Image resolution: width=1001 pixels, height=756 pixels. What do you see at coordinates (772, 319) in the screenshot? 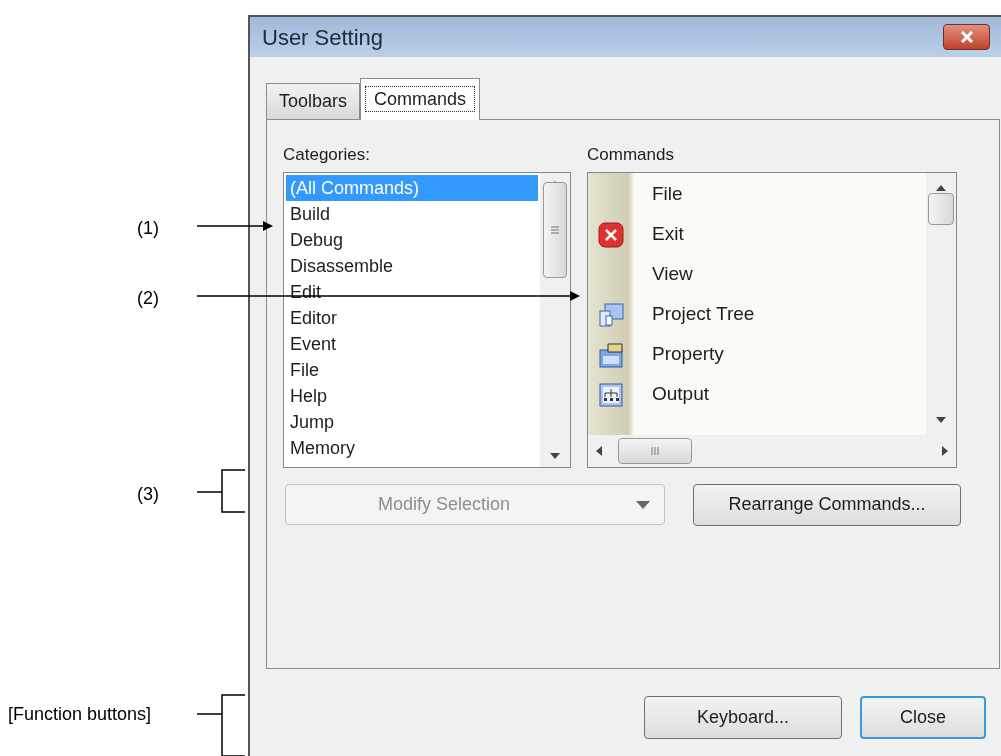
I see `commands-list: File Exit View Project Tree Property Output` at bounding box center [772, 319].